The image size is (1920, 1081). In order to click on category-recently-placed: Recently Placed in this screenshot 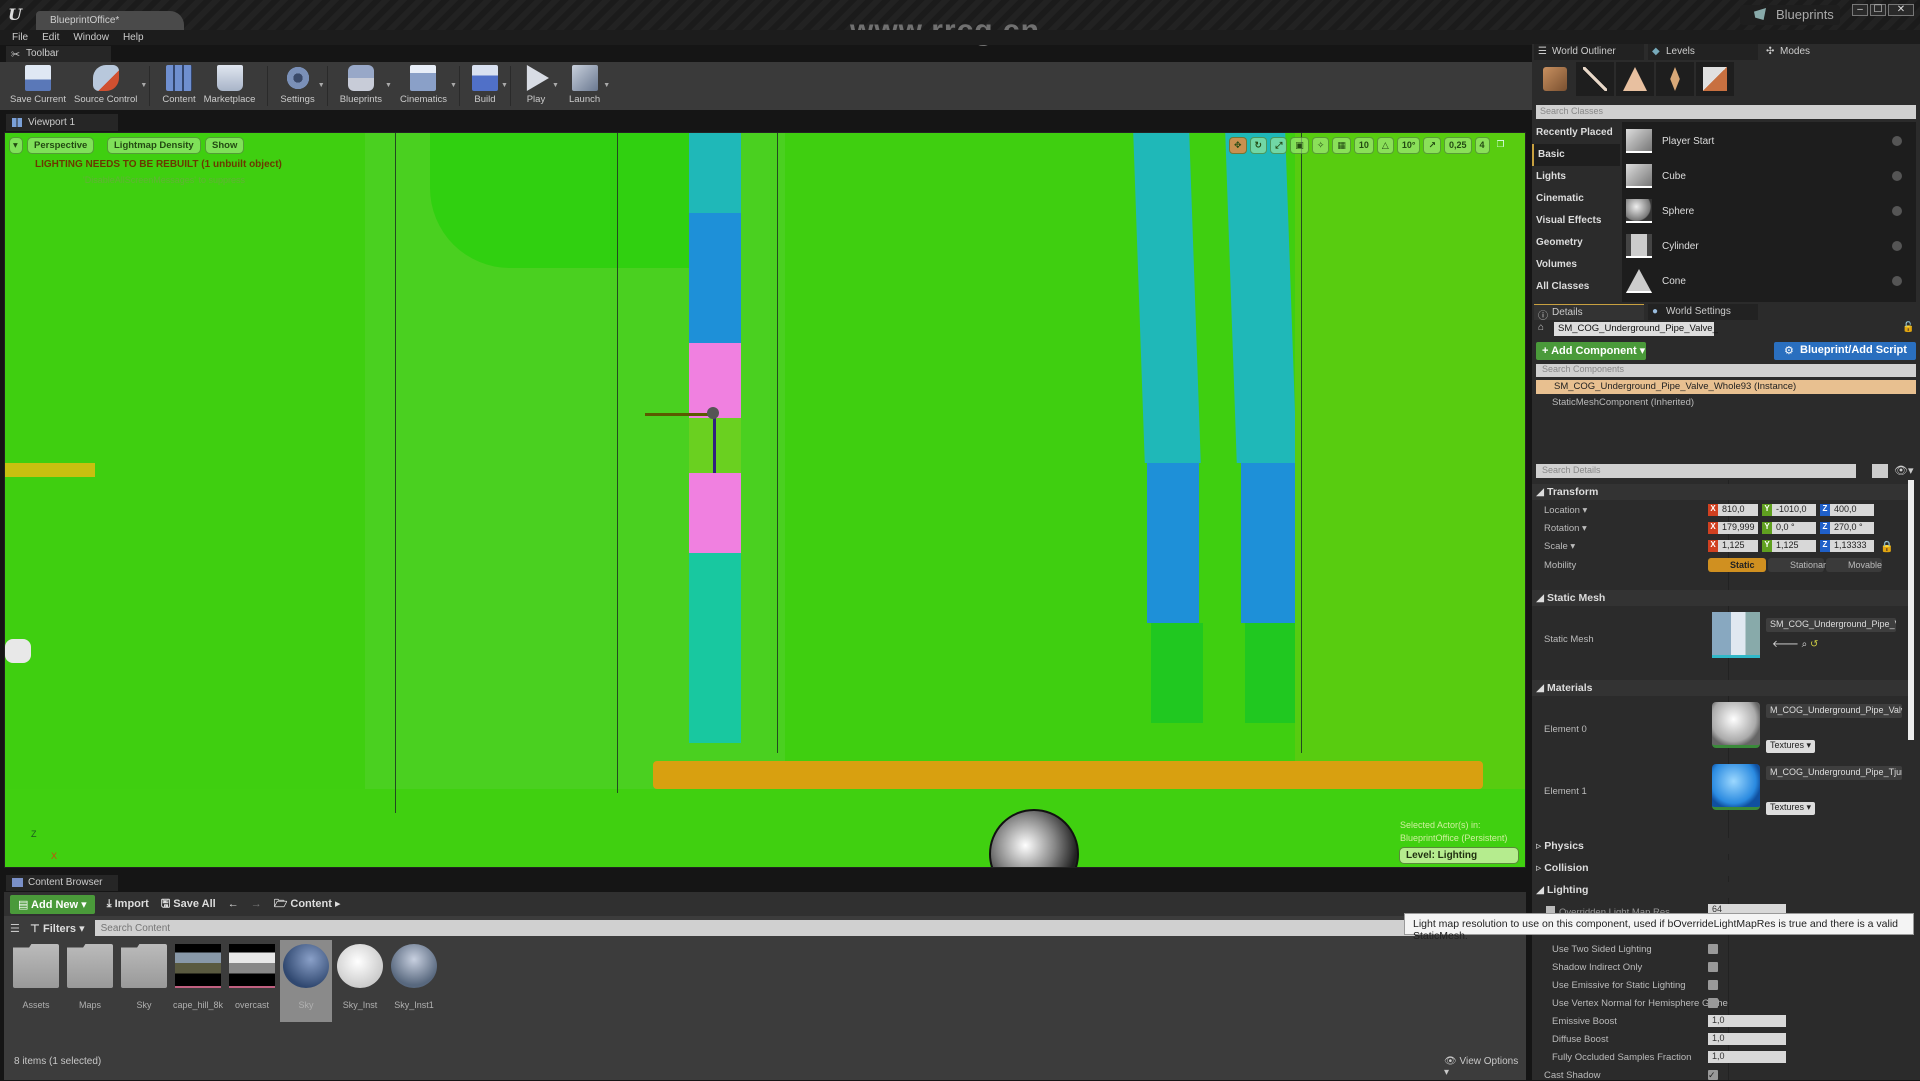, I will do `click(1576, 133)`.